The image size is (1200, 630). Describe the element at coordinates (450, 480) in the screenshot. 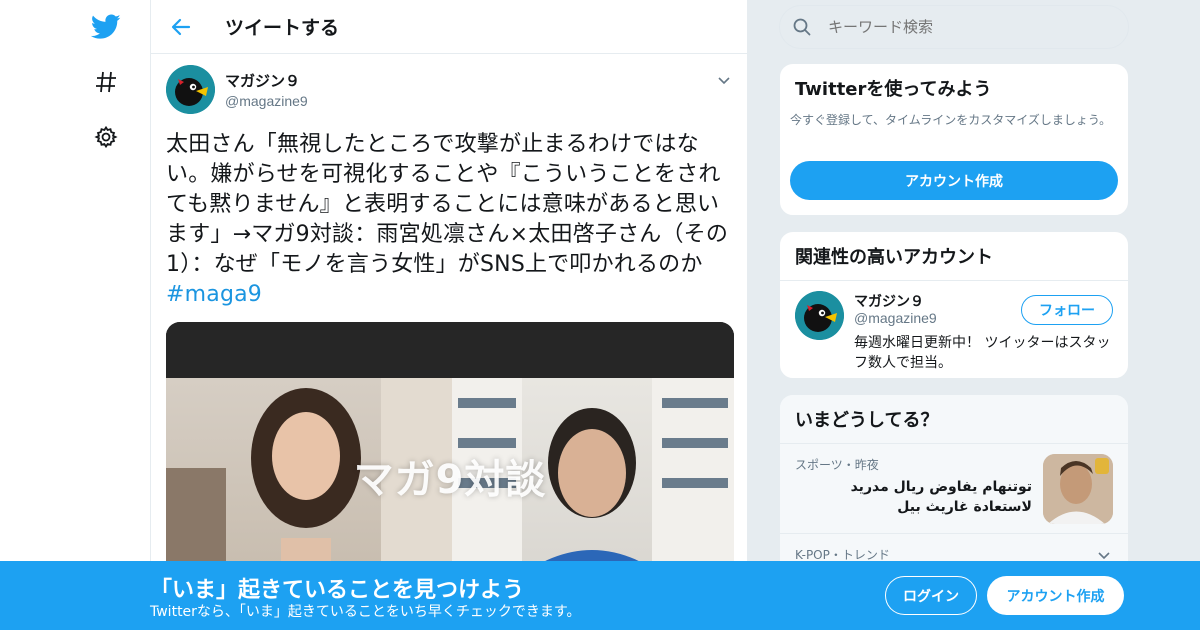

I see `media-caption: マガ9対談` at that location.